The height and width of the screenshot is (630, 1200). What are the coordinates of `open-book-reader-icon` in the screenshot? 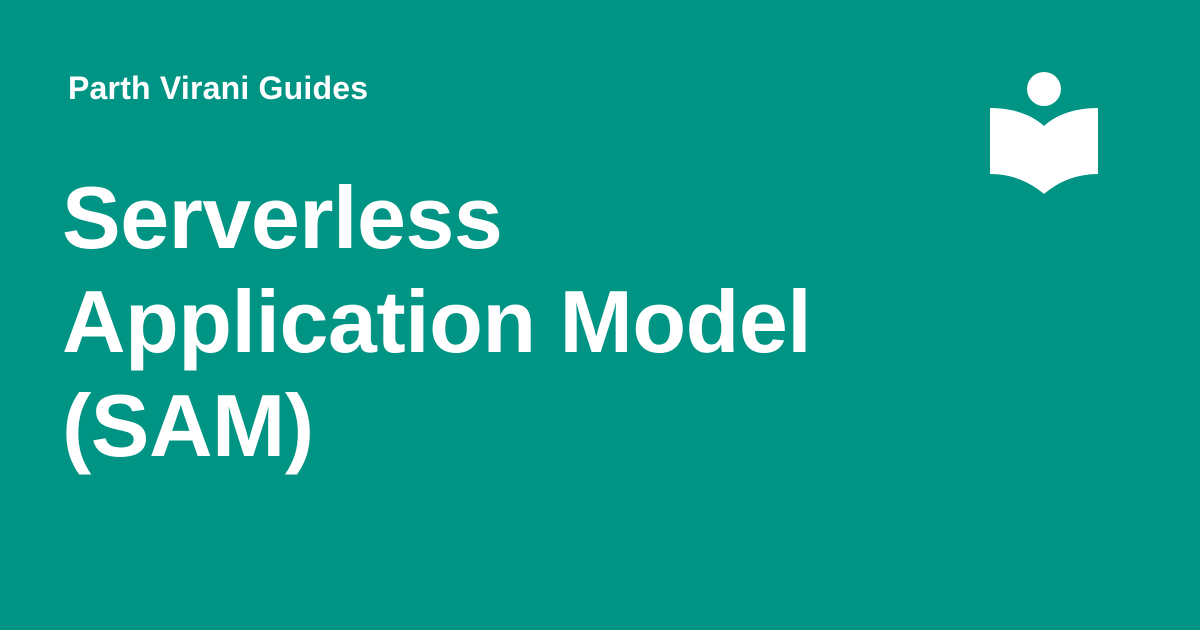 It's located at (1044, 134).